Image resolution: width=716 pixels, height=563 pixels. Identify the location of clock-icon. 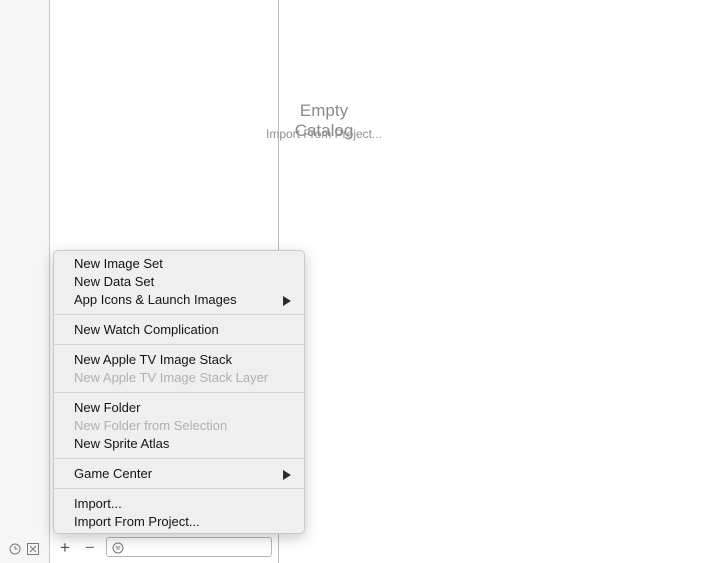
(15, 548).